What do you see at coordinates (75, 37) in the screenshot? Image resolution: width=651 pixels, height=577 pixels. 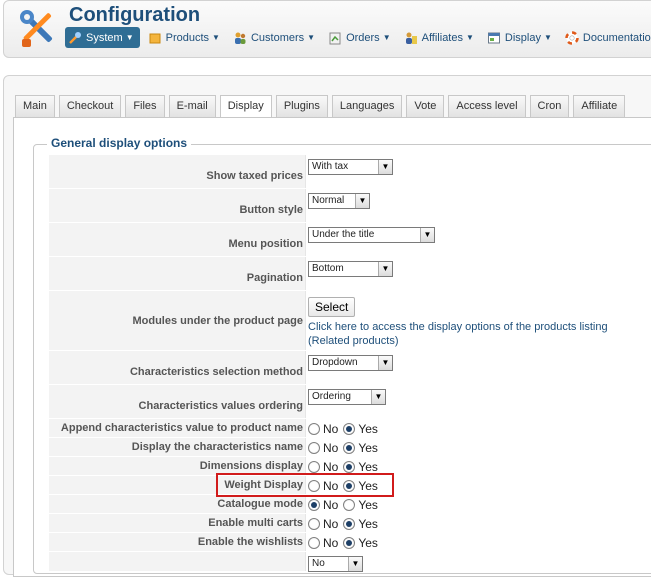 I see `tools-icon` at bounding box center [75, 37].